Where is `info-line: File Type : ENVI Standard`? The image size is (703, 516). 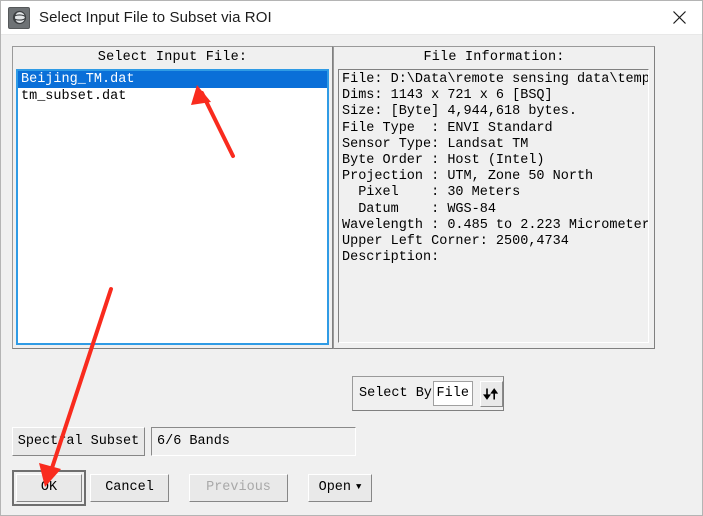
info-line: File Type : ENVI Standard is located at coordinates (447, 128).